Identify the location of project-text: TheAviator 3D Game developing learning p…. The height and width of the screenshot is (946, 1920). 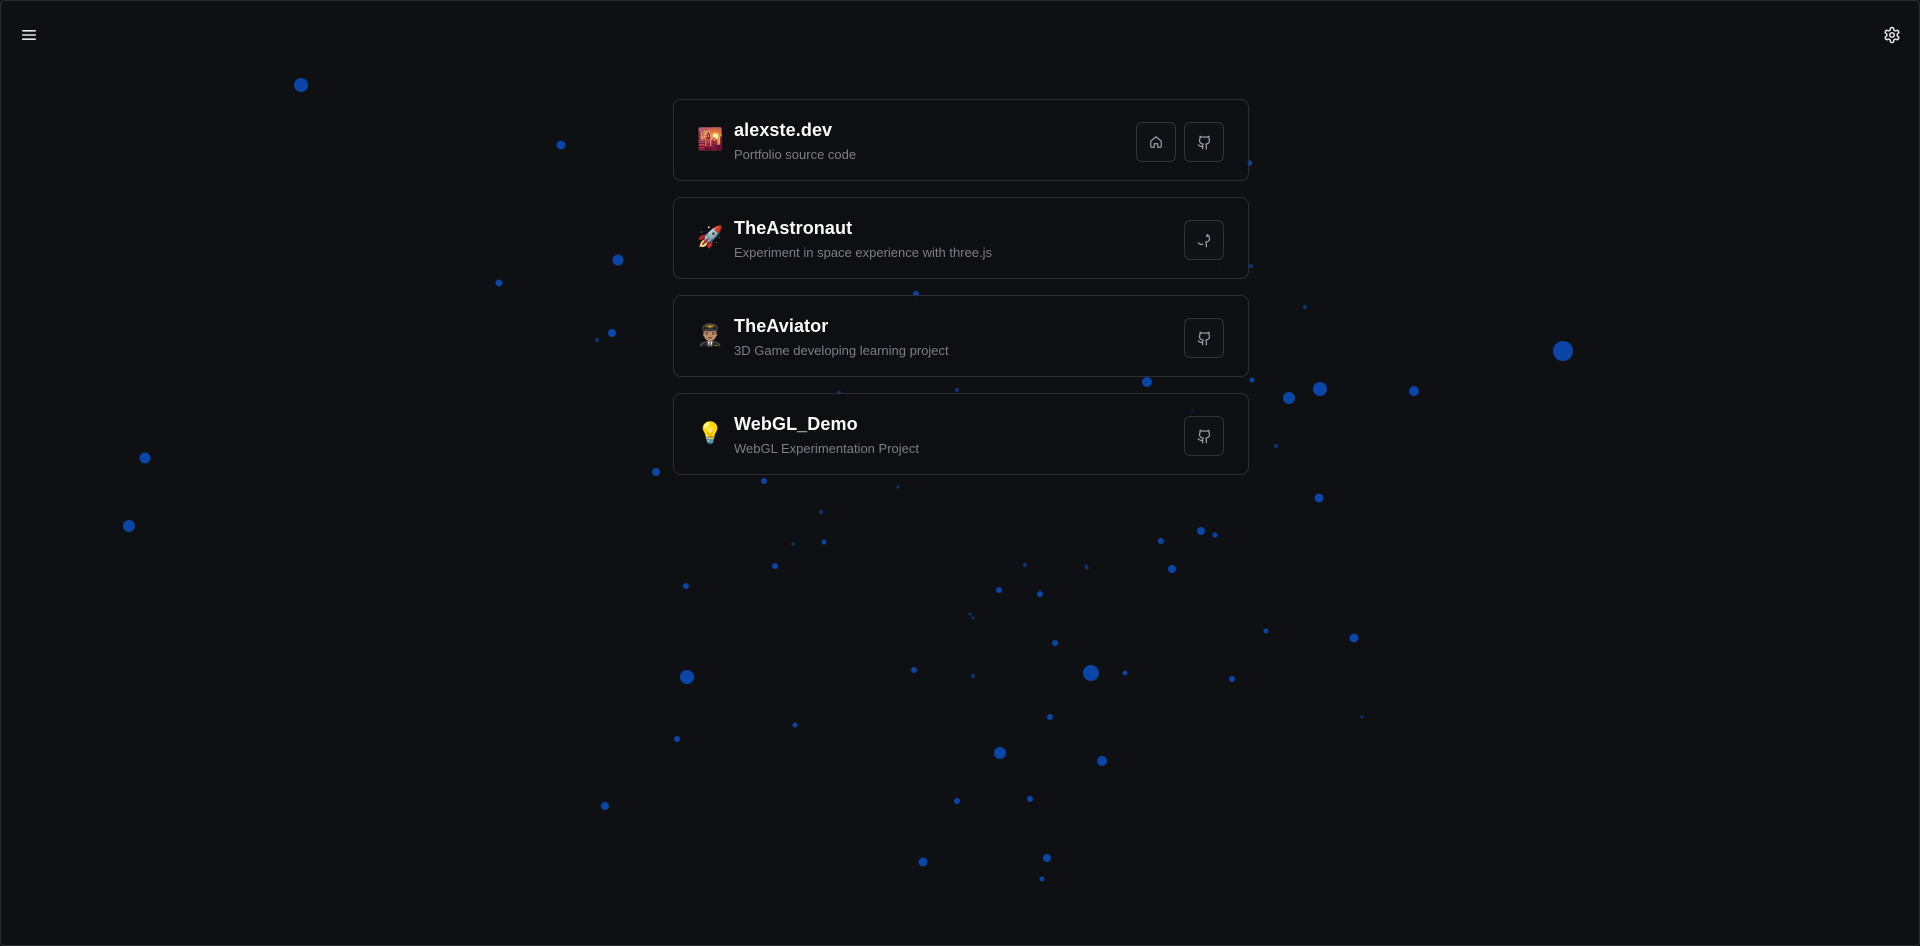
(841, 337).